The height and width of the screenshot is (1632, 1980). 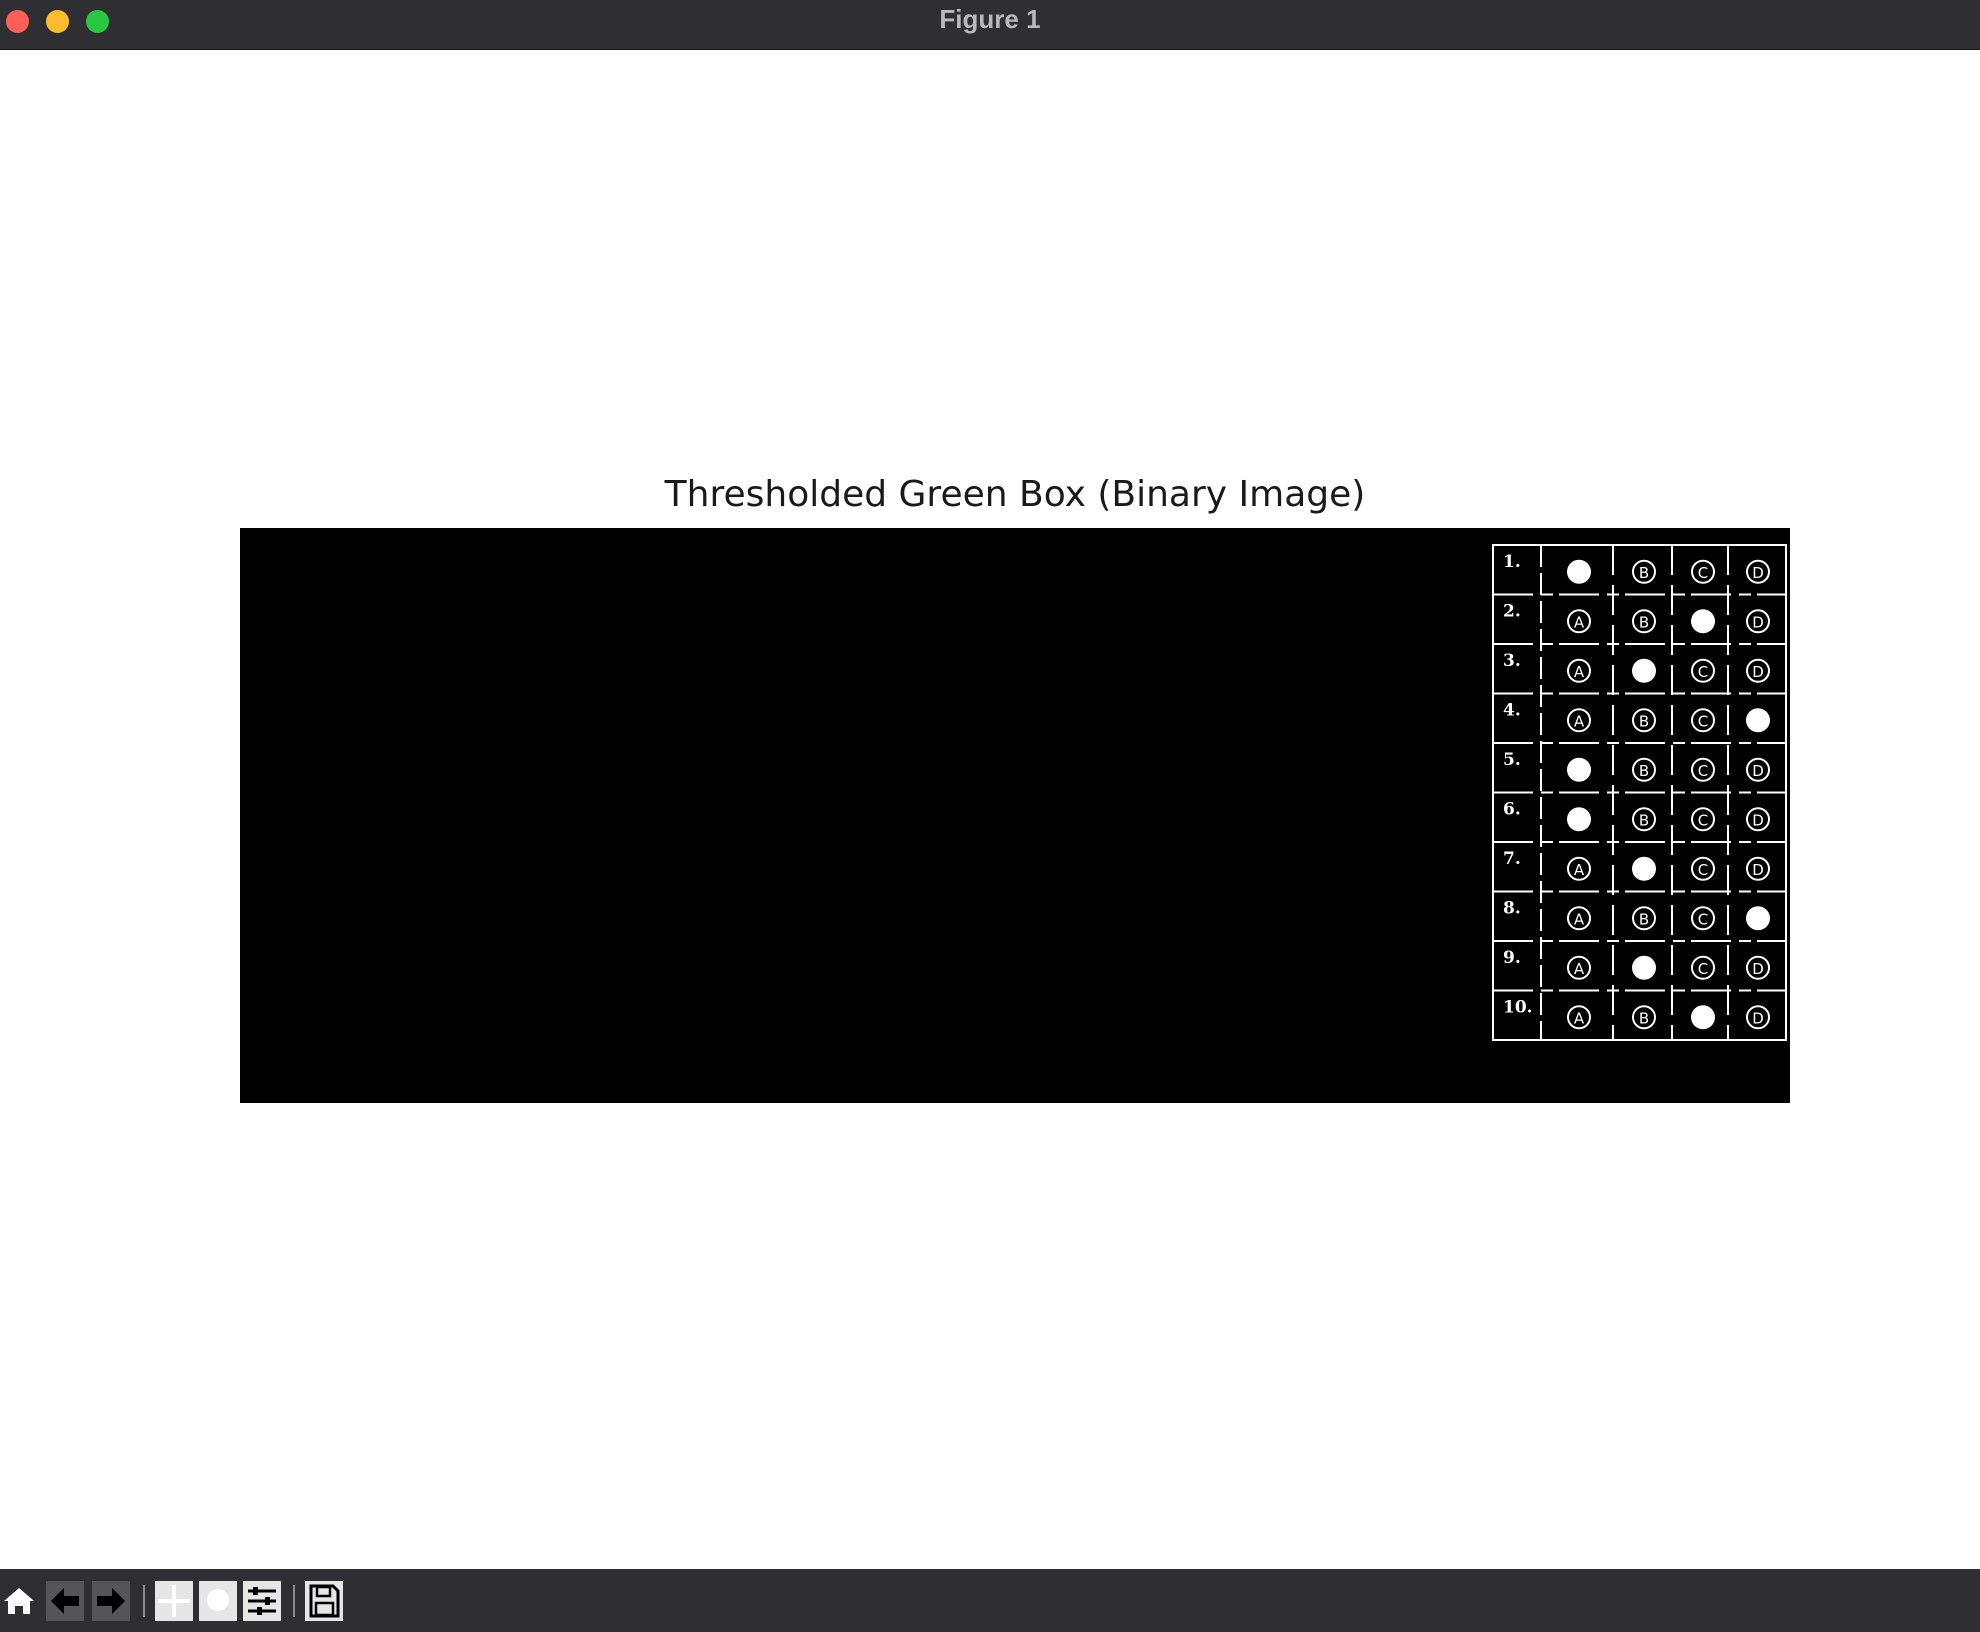 I want to click on question-number: 10., so click(x=1518, y=1008).